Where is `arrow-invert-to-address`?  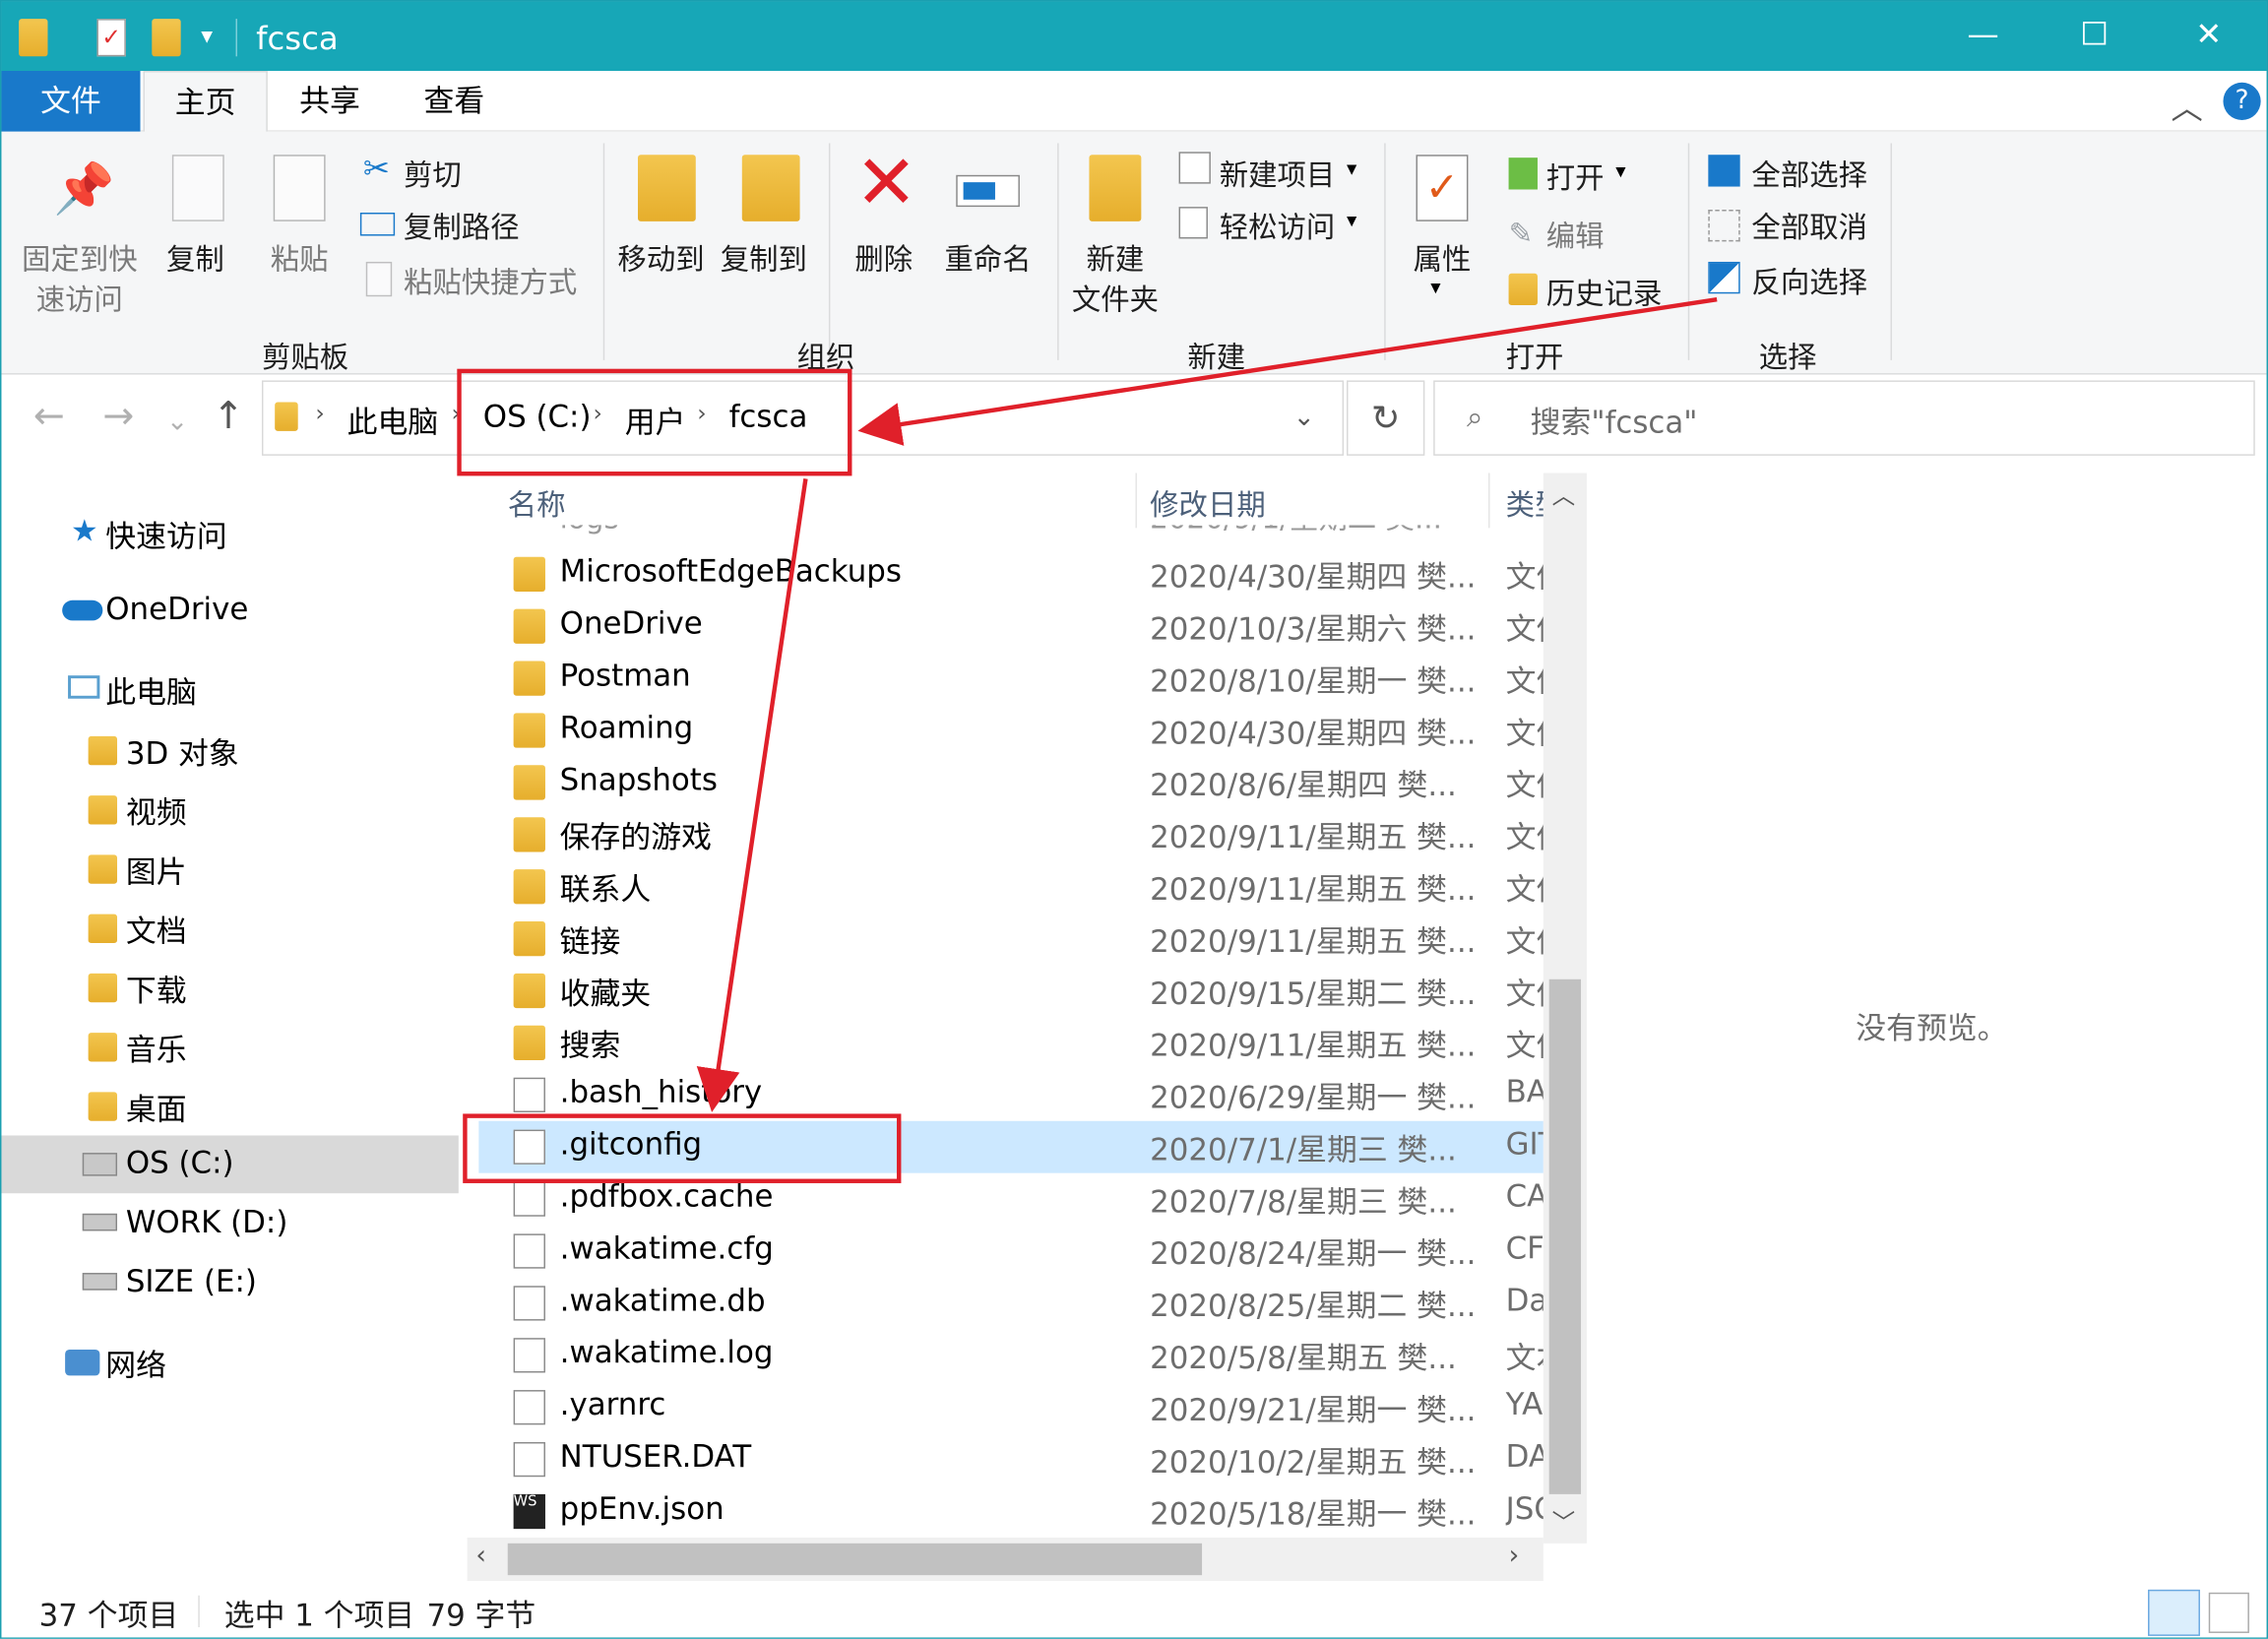 arrow-invert-to-address is located at coordinates (1287, 371).